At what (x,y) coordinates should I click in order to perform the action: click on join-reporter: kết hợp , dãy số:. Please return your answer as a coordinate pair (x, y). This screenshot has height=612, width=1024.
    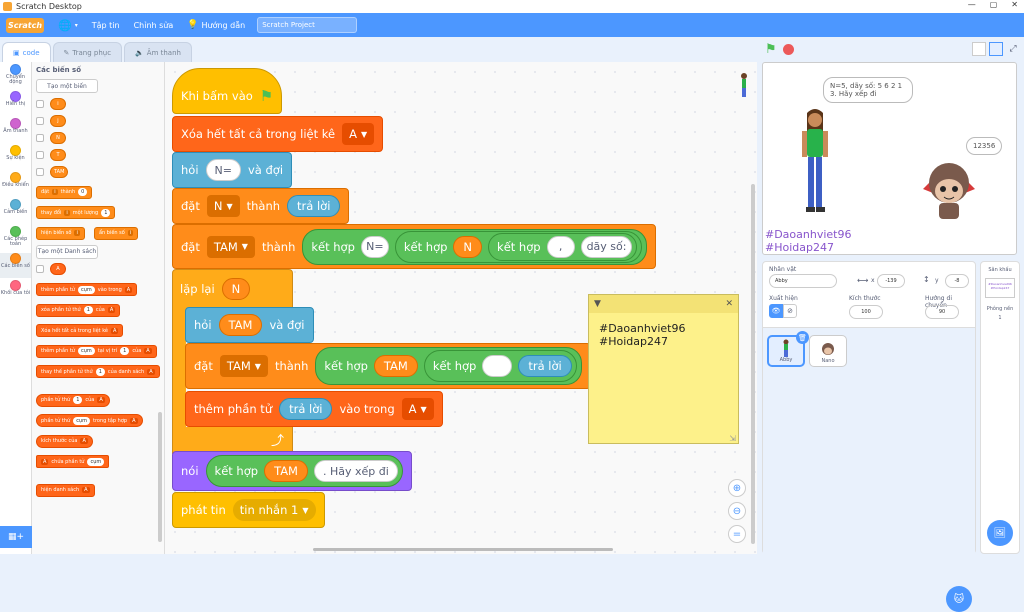
    Looking at the image, I should click on (563, 246).